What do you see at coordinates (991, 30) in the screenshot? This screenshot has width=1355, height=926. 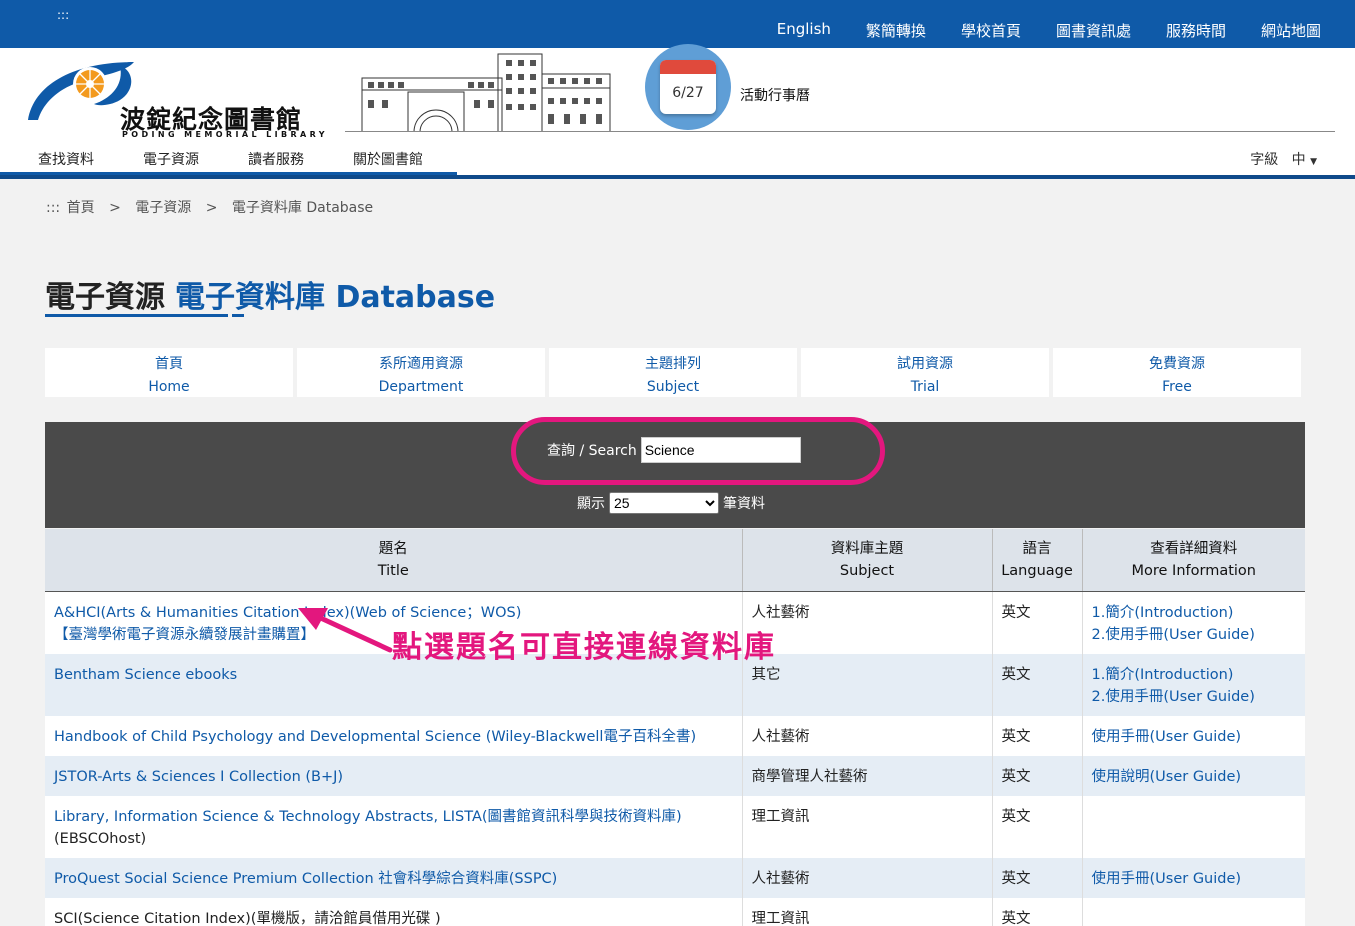 I see `top-link-school: 學校首頁` at bounding box center [991, 30].